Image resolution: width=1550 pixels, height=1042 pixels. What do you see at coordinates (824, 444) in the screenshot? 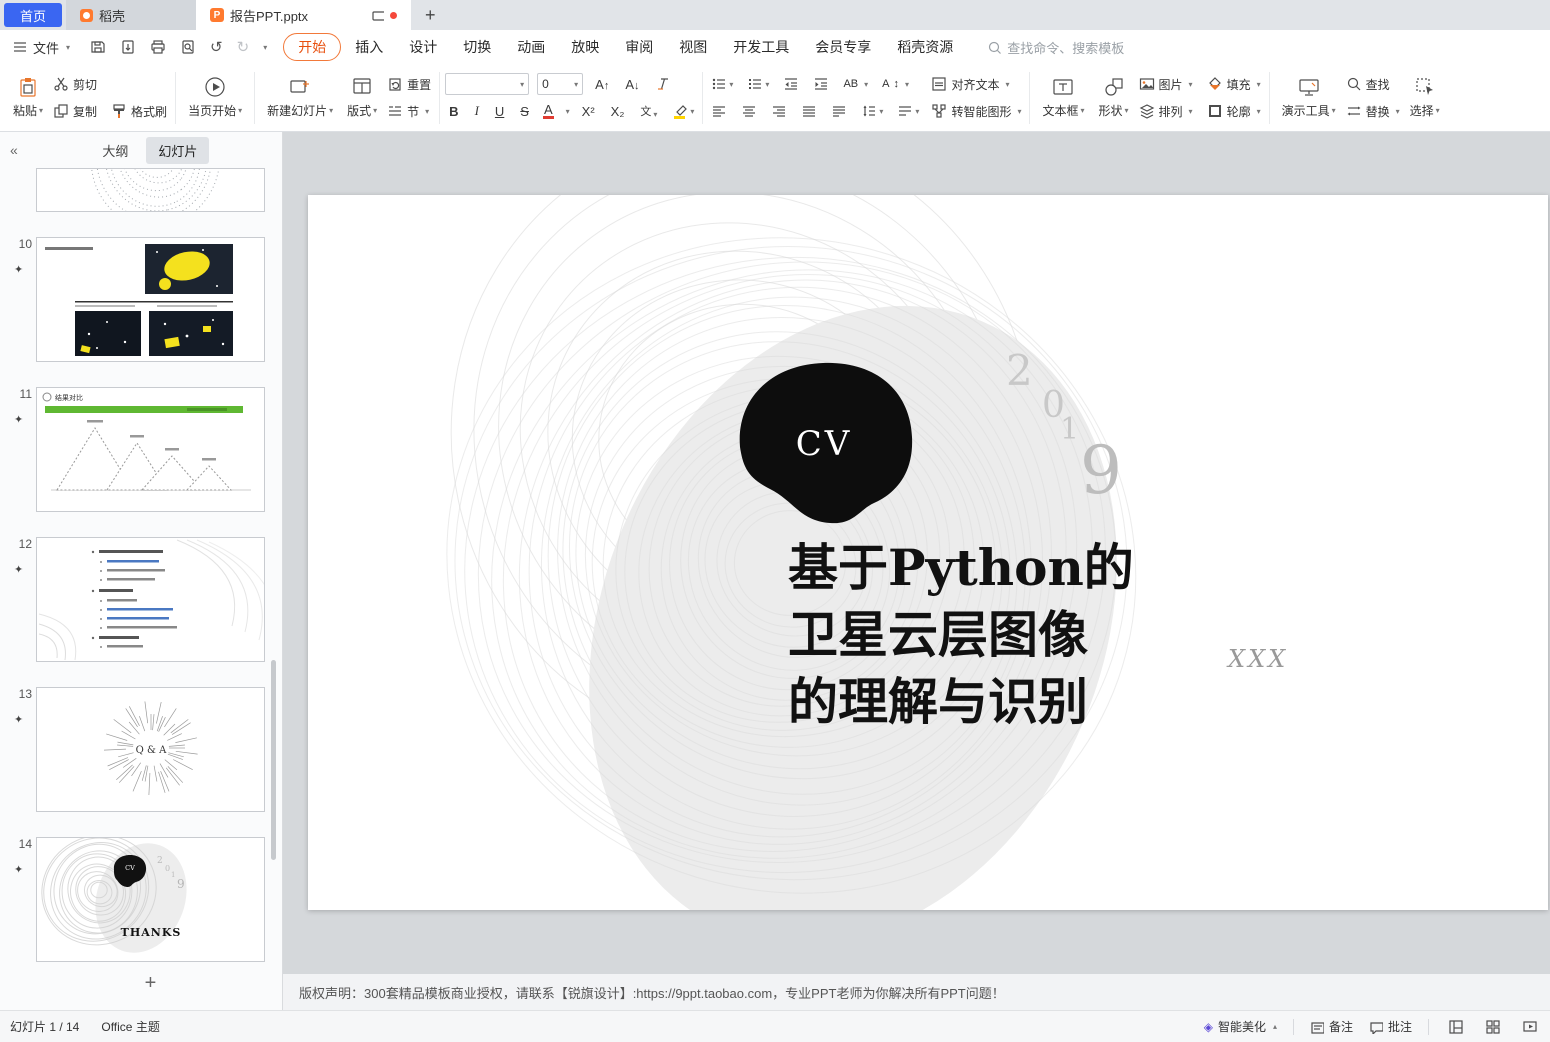
I see `cv-badge-text: CV` at bounding box center [824, 444].